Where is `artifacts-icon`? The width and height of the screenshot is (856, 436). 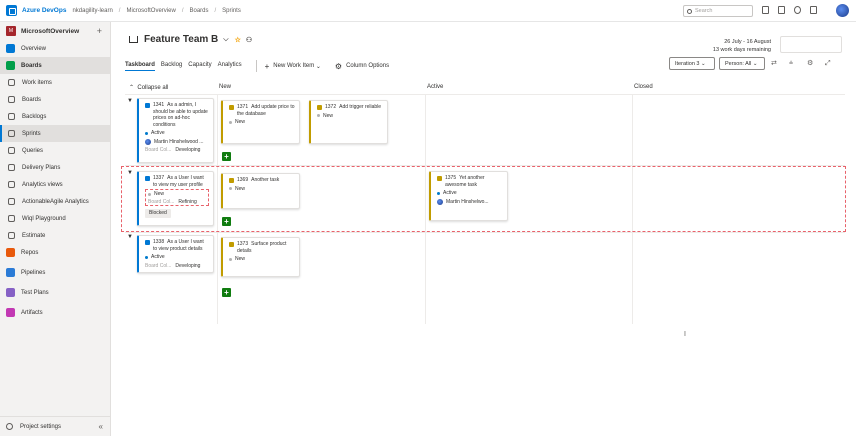 artifacts-icon is located at coordinates (10, 312).